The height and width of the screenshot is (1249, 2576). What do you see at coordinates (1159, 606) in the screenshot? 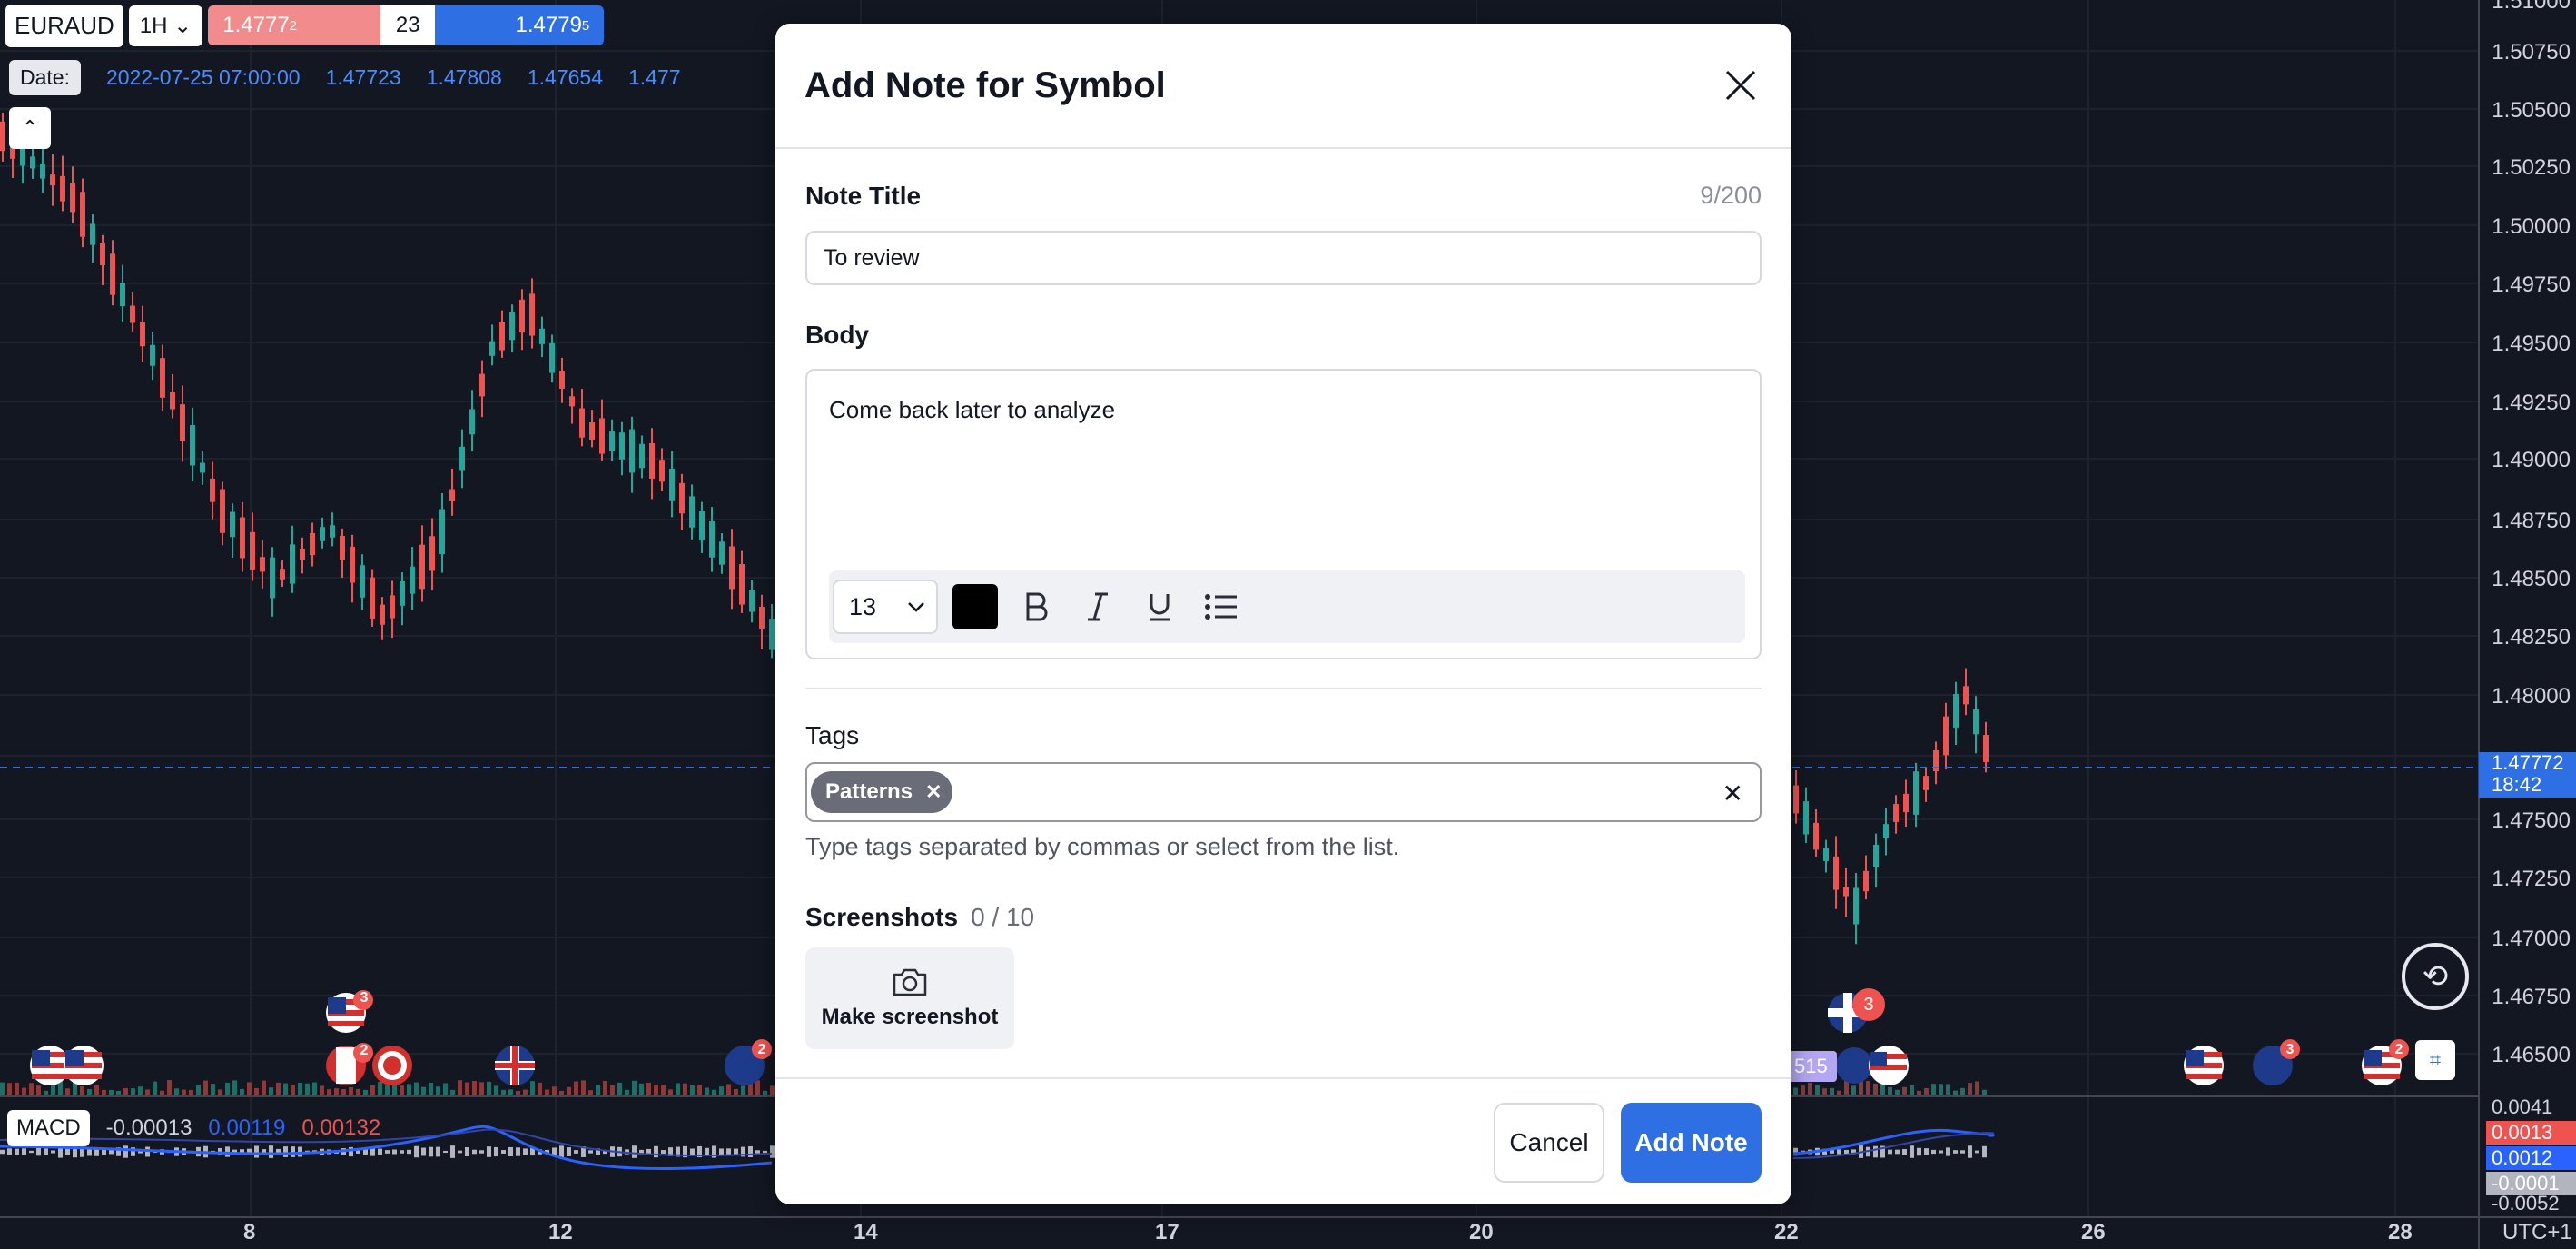
I see `underline-button` at bounding box center [1159, 606].